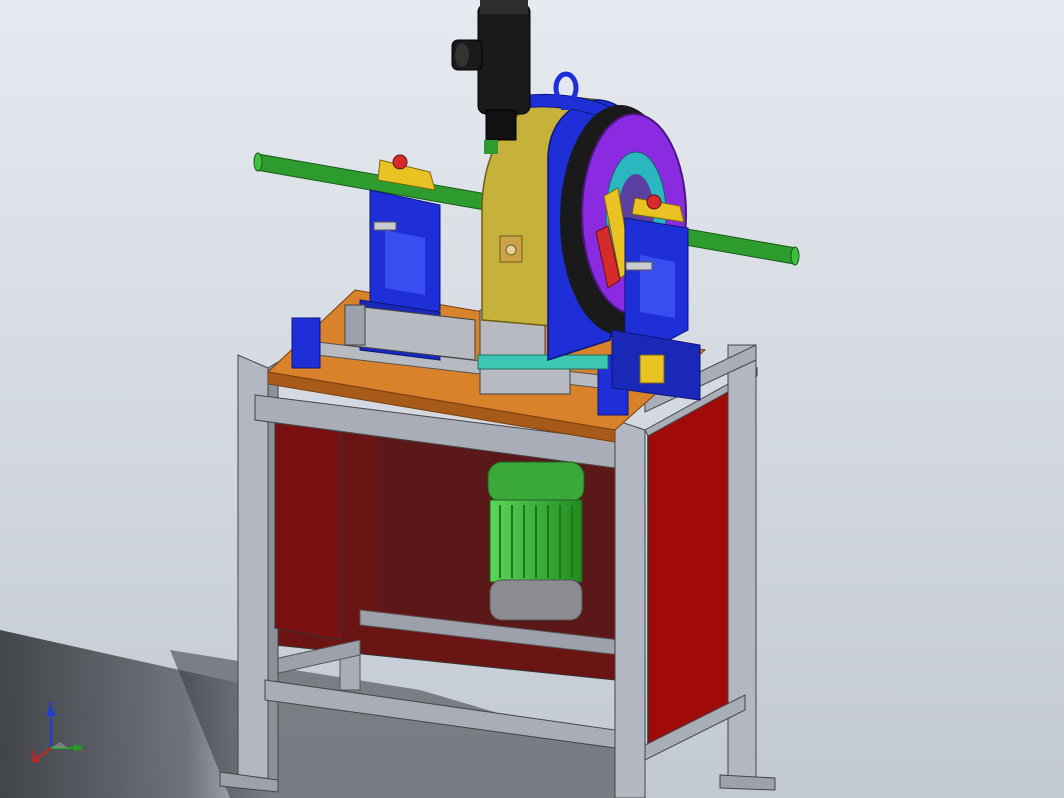 This screenshot has height=798, width=1064. What do you see at coordinates (385, 226) in the screenshot?
I see `clamp-left-pin` at bounding box center [385, 226].